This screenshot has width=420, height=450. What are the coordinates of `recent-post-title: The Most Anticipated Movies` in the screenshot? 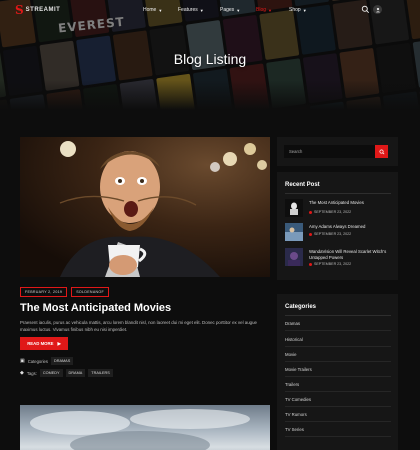 It's located at (351, 203).